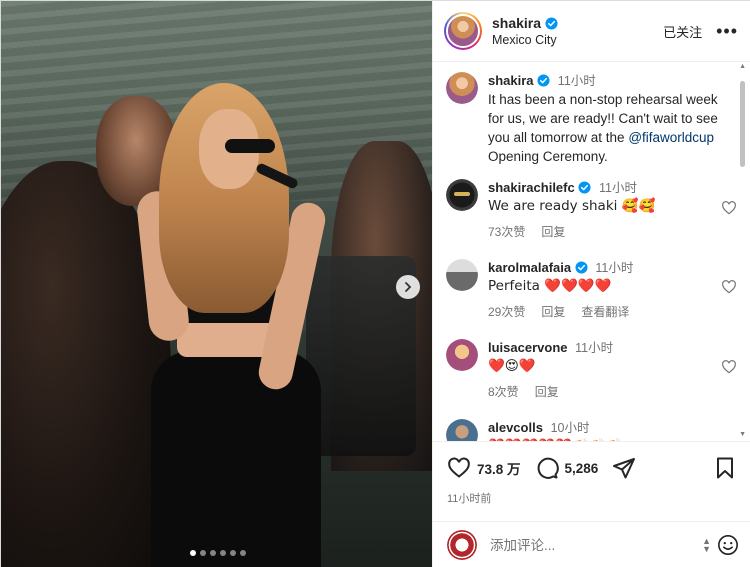 Image resolution: width=750 pixels, height=567 pixels. What do you see at coordinates (591, 31) in the screenshot?
I see `post-header: shakira Mexico City 已关注 •••` at bounding box center [591, 31].